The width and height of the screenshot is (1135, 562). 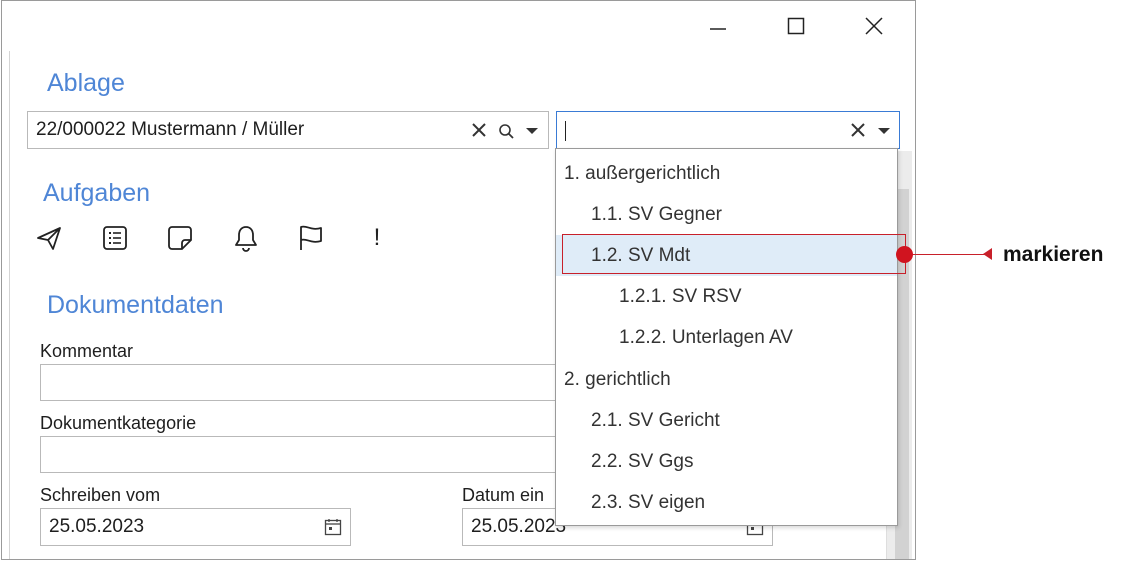 I want to click on kategorie-label: Dokumentkategorie, so click(x=118, y=423).